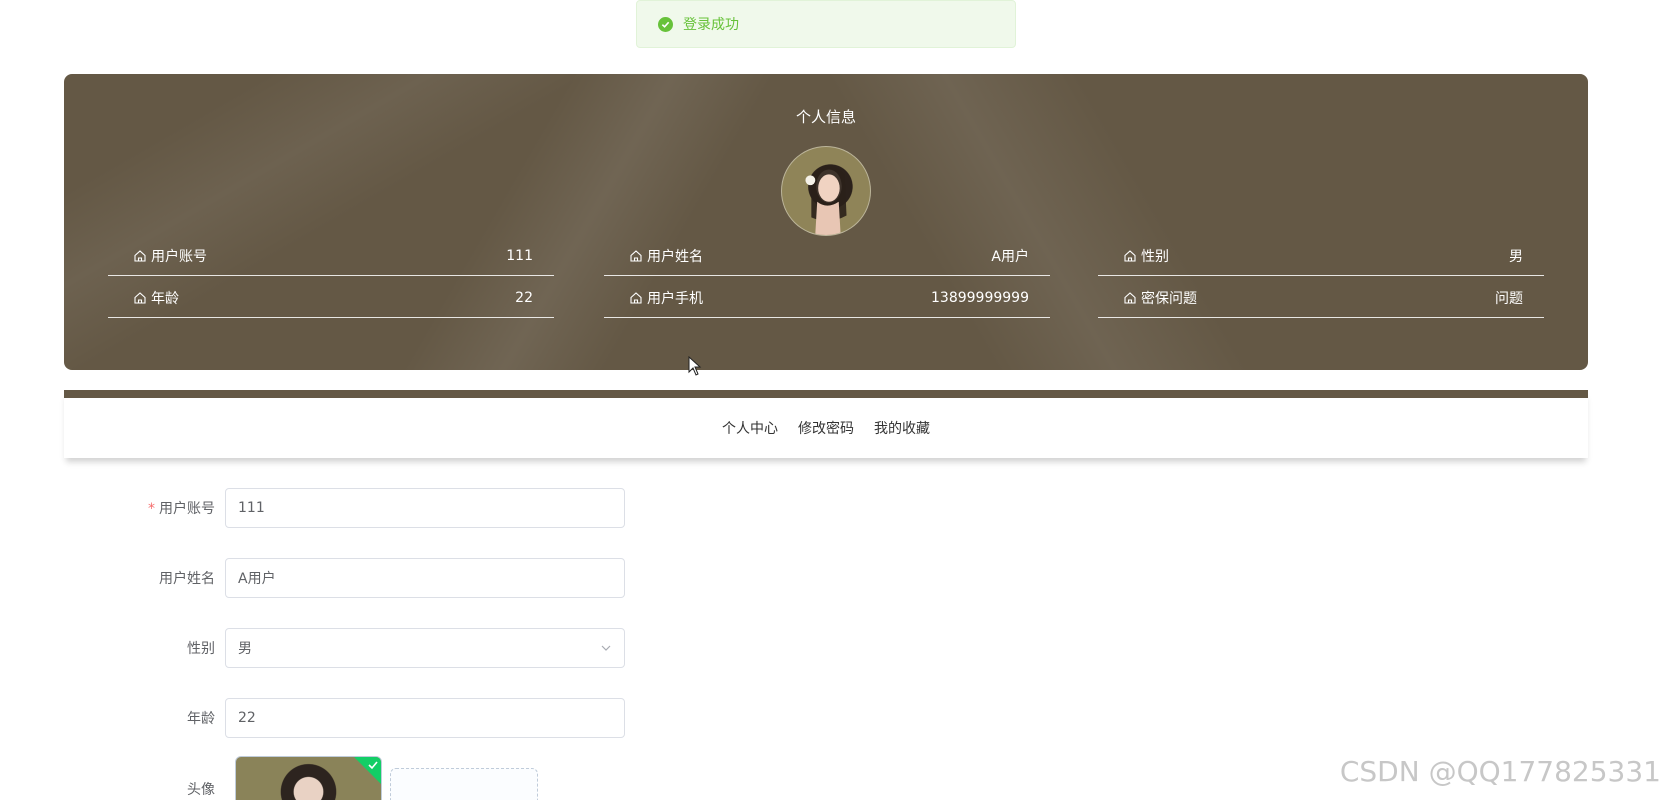 The height and width of the screenshot is (800, 1663). What do you see at coordinates (902, 428) in the screenshot?
I see `tab-my-favorites: 我的收藏` at bounding box center [902, 428].